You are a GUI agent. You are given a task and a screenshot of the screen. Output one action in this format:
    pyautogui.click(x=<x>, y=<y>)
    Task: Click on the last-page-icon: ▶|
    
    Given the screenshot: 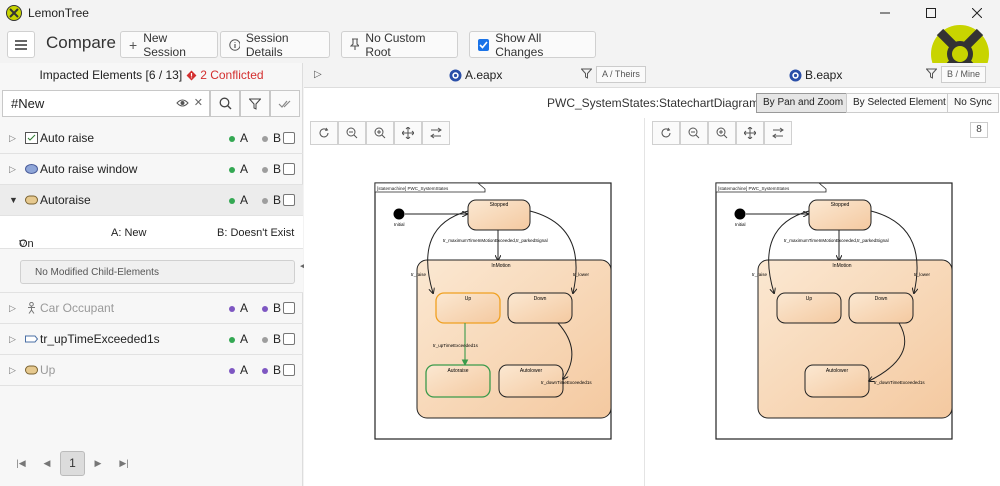 What is the action you would take?
    pyautogui.click(x=124, y=463)
    